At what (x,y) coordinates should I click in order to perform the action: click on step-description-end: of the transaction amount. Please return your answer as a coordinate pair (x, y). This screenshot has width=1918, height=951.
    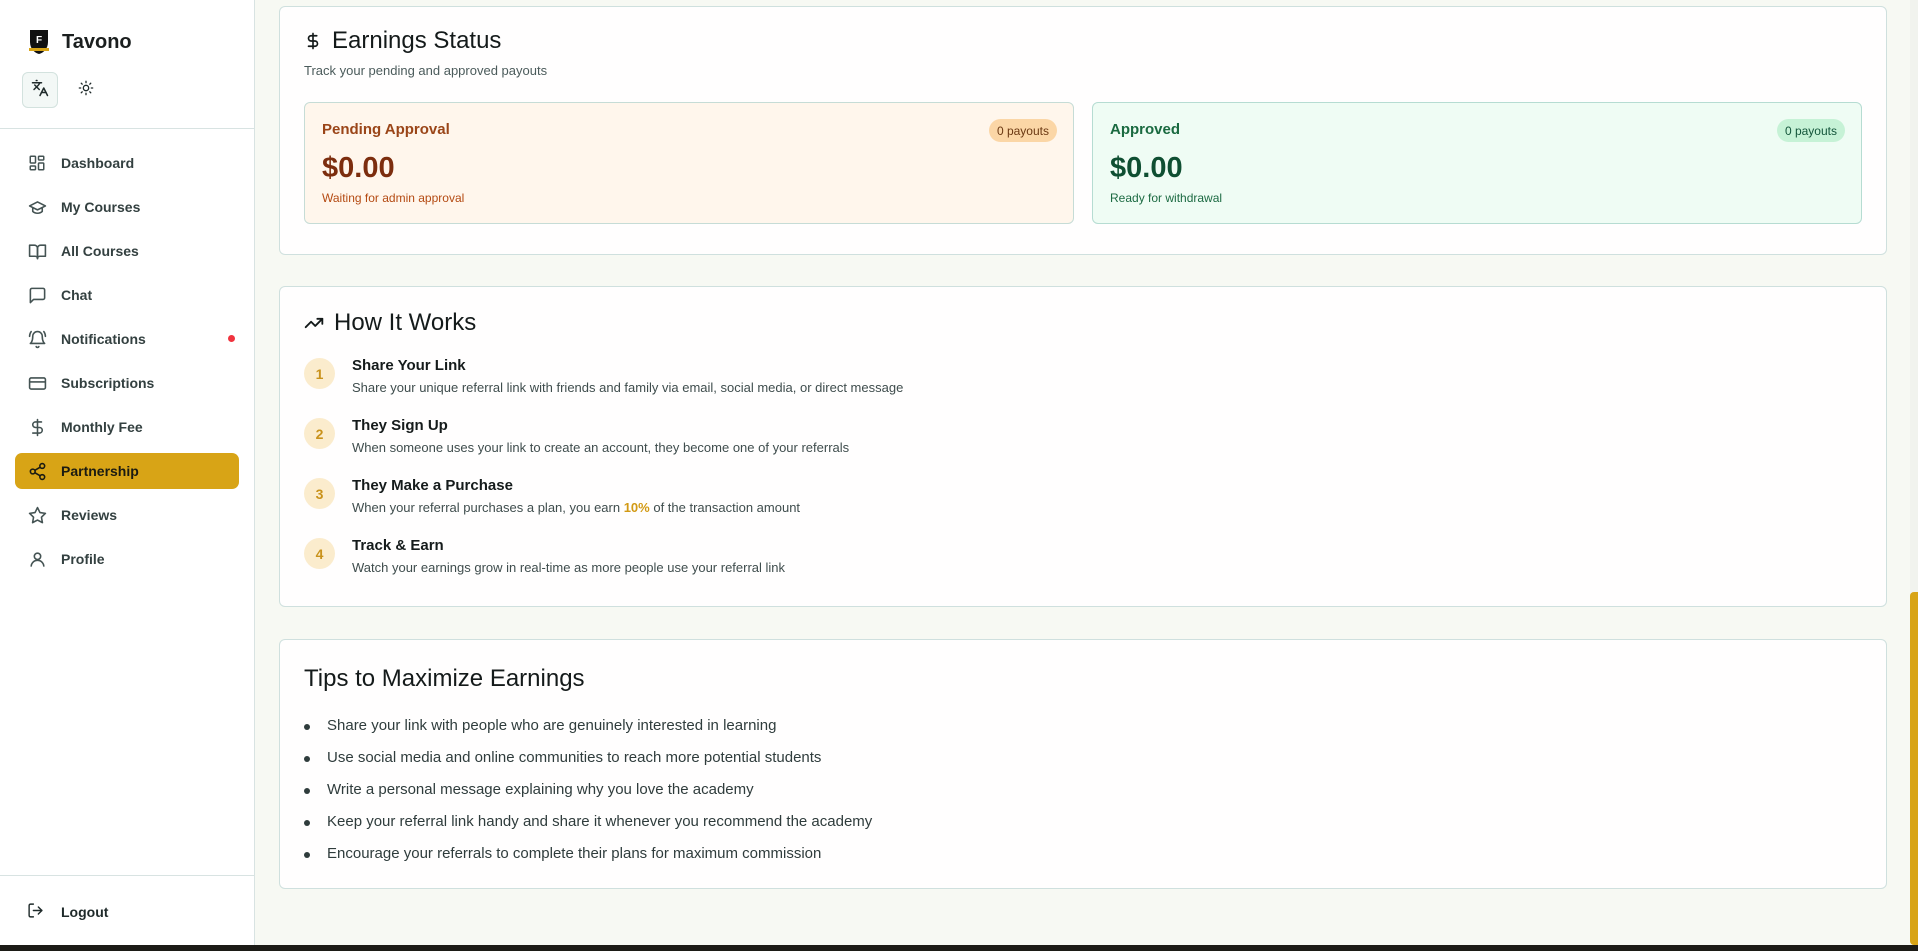
    Looking at the image, I should click on (725, 507).